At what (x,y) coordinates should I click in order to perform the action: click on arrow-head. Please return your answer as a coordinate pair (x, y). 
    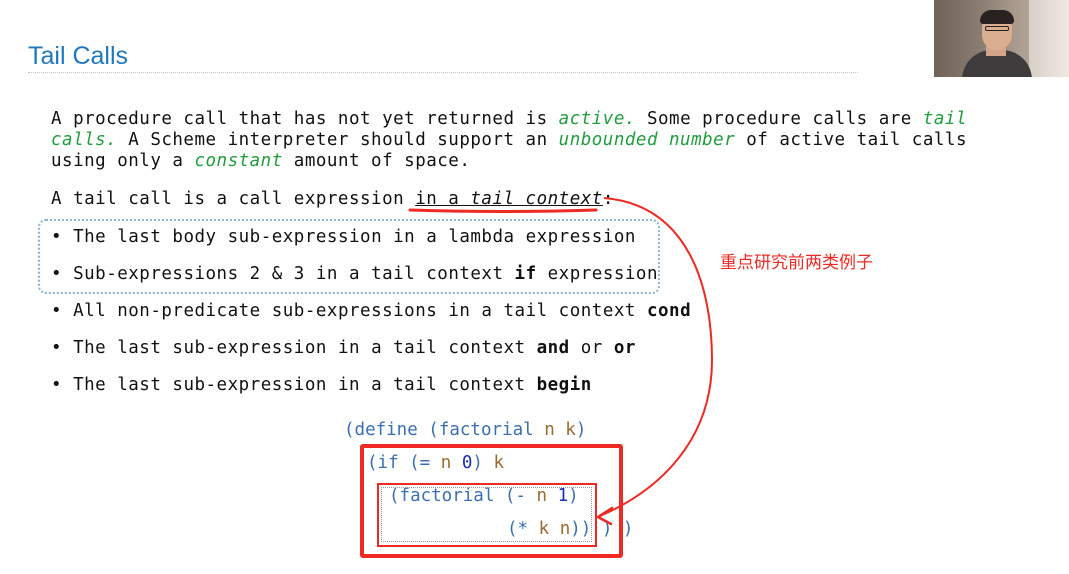
    Looking at the image, I should click on (605, 516).